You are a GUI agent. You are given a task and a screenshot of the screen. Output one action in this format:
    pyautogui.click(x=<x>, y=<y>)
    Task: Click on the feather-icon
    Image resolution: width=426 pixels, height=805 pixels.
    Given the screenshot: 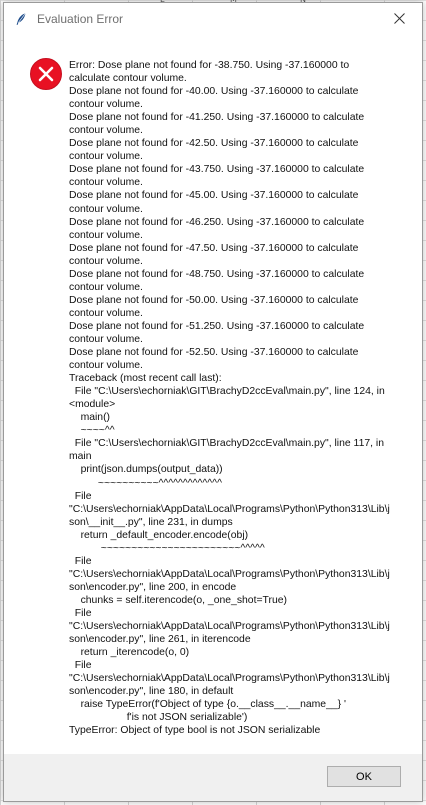 What is the action you would take?
    pyautogui.click(x=21, y=19)
    